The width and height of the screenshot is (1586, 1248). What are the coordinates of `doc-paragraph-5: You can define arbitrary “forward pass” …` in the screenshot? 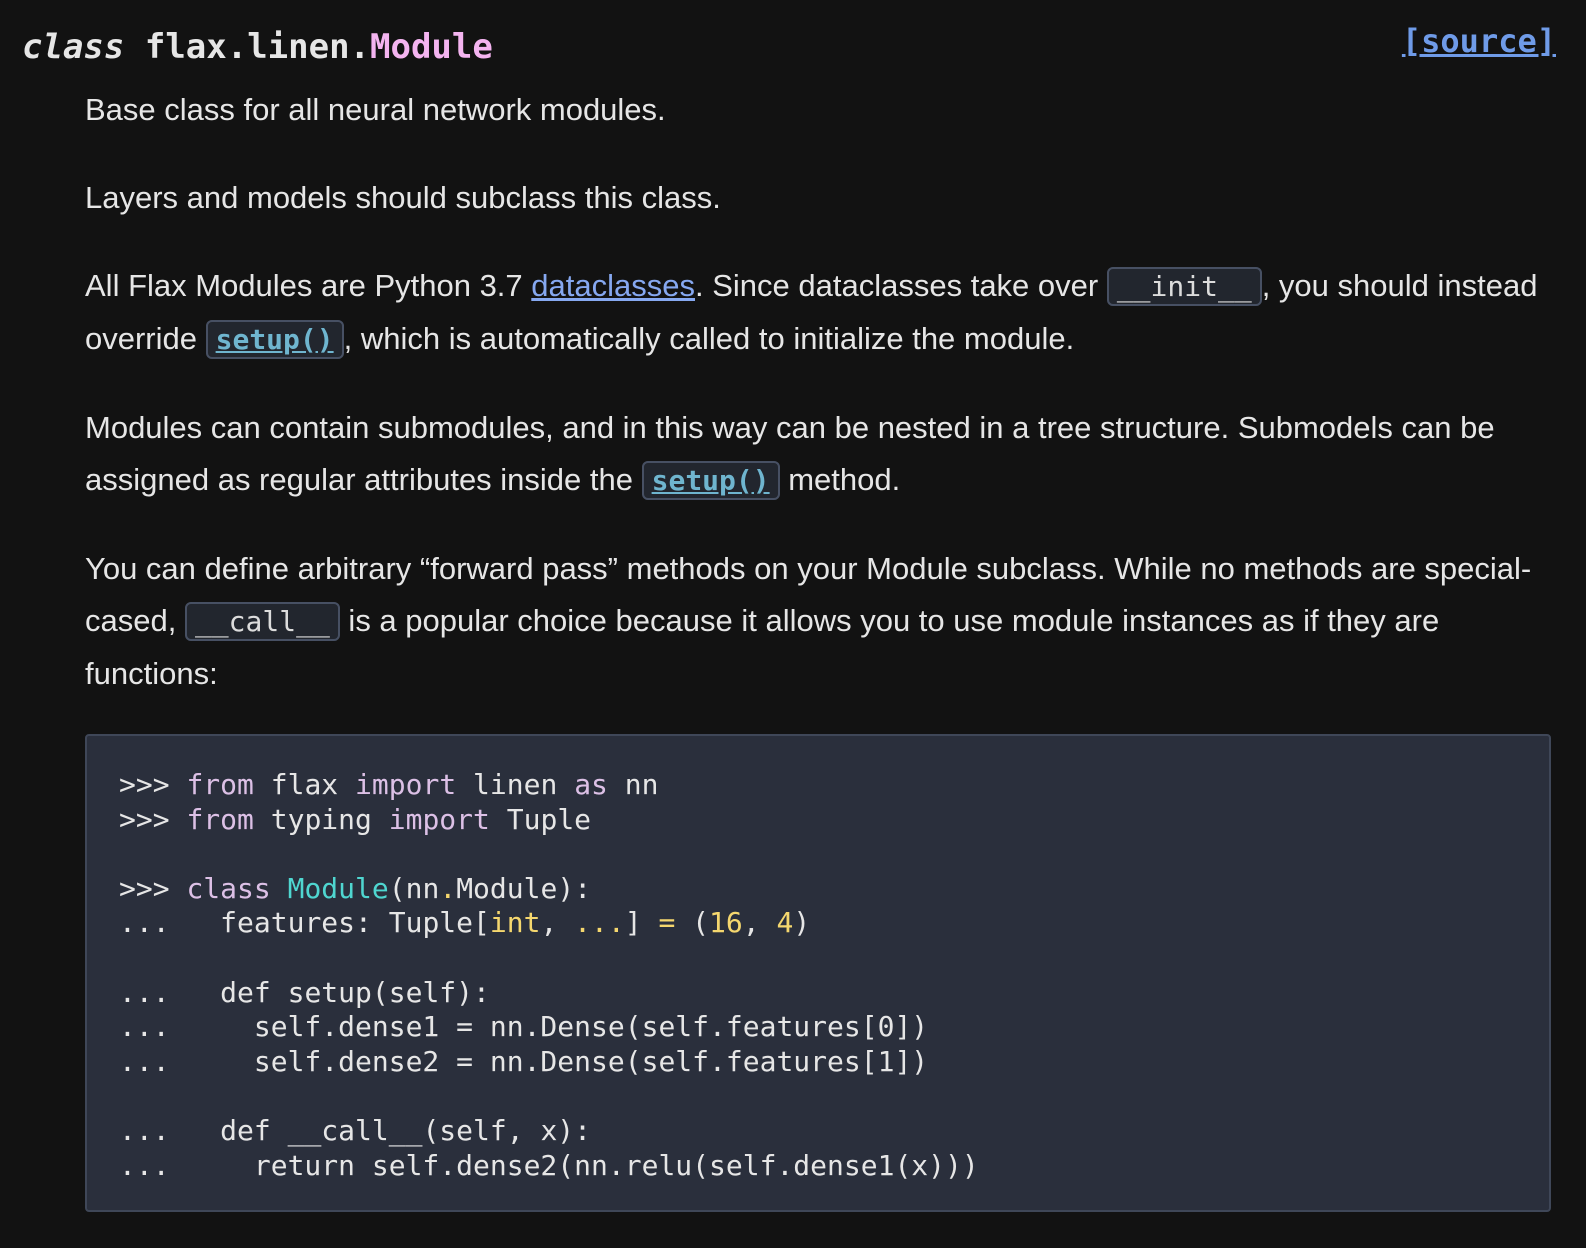 It's located at (822, 621).